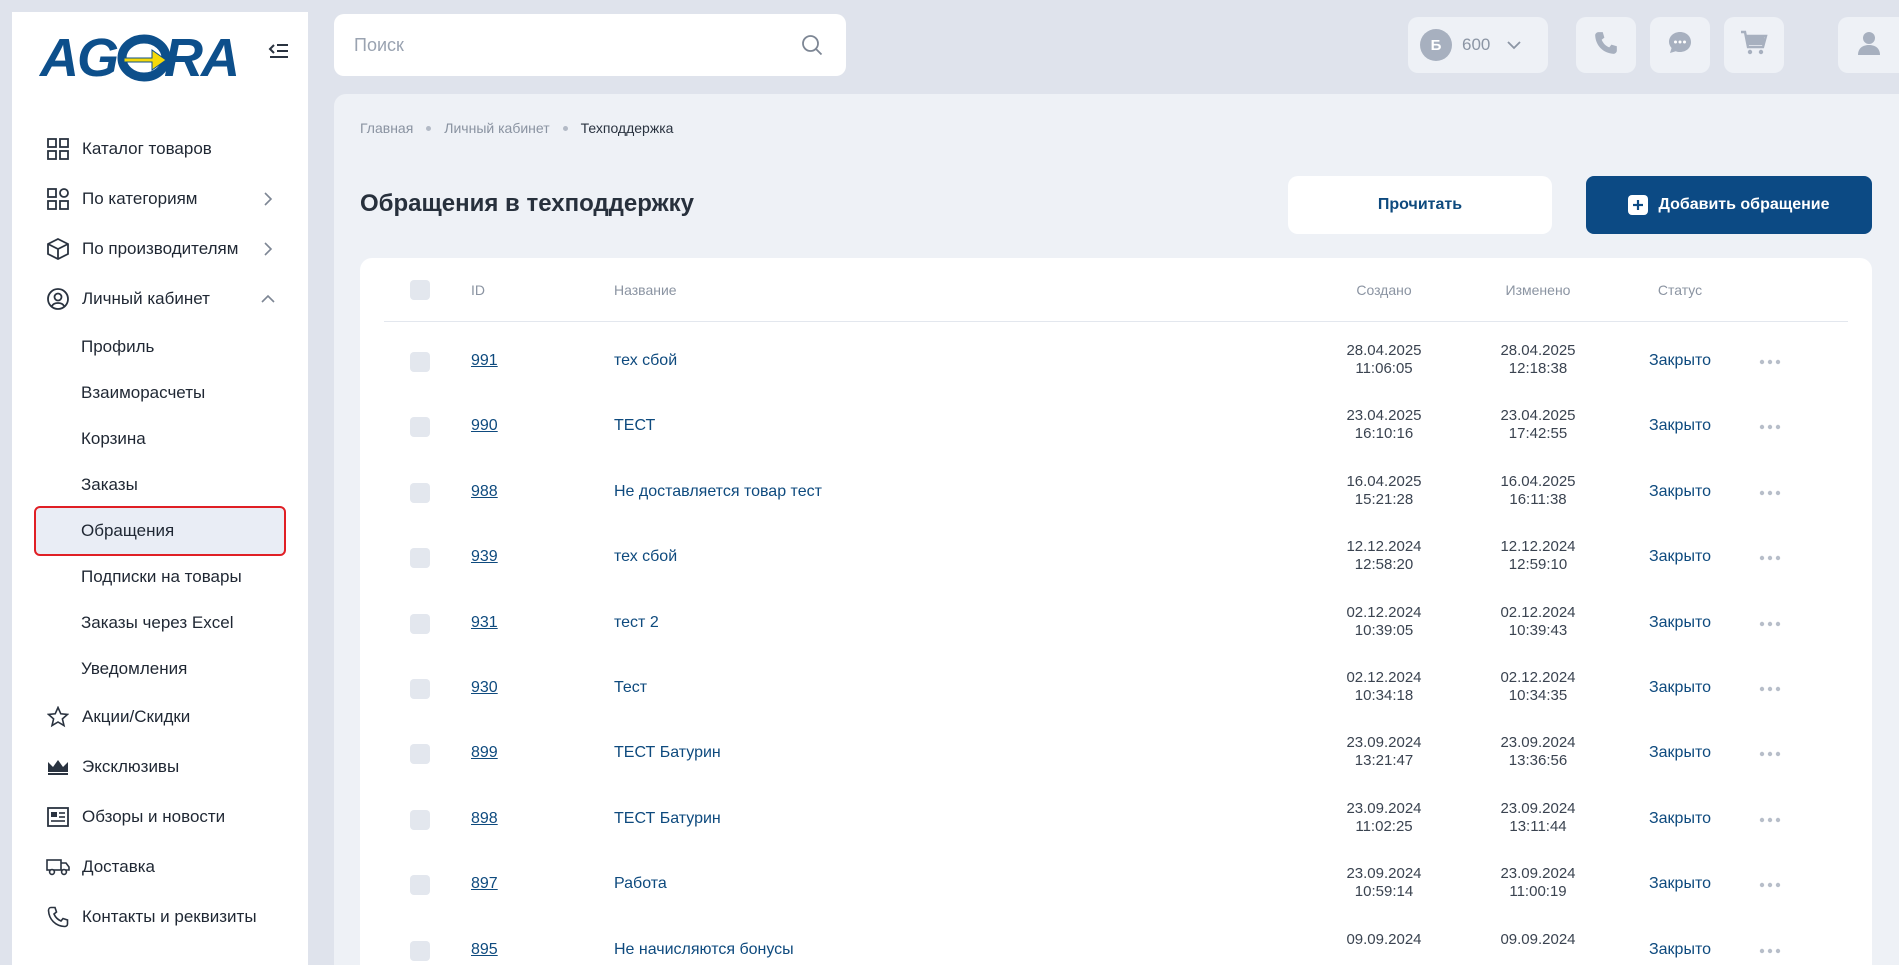 This screenshot has width=1899, height=965. What do you see at coordinates (167, 439) in the screenshot?
I see `submenu-item-cart: Корзина` at bounding box center [167, 439].